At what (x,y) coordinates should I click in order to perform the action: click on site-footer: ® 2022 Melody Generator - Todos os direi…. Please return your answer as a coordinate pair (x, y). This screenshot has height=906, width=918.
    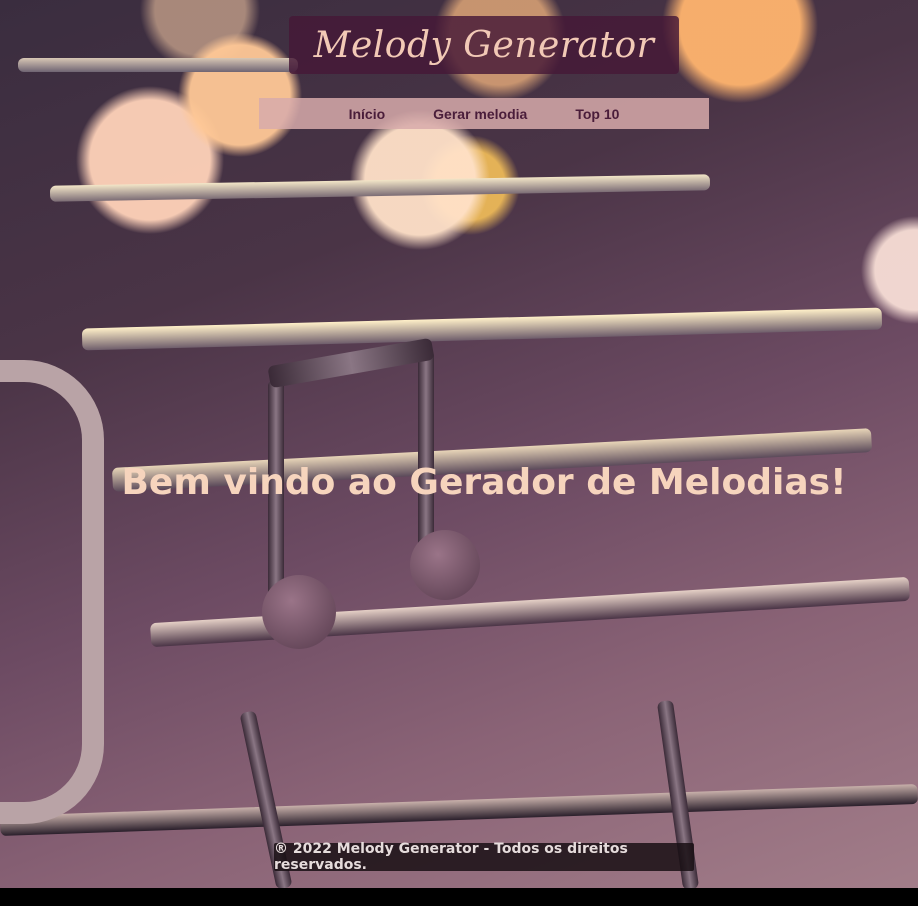
    Looking at the image, I should click on (484, 857).